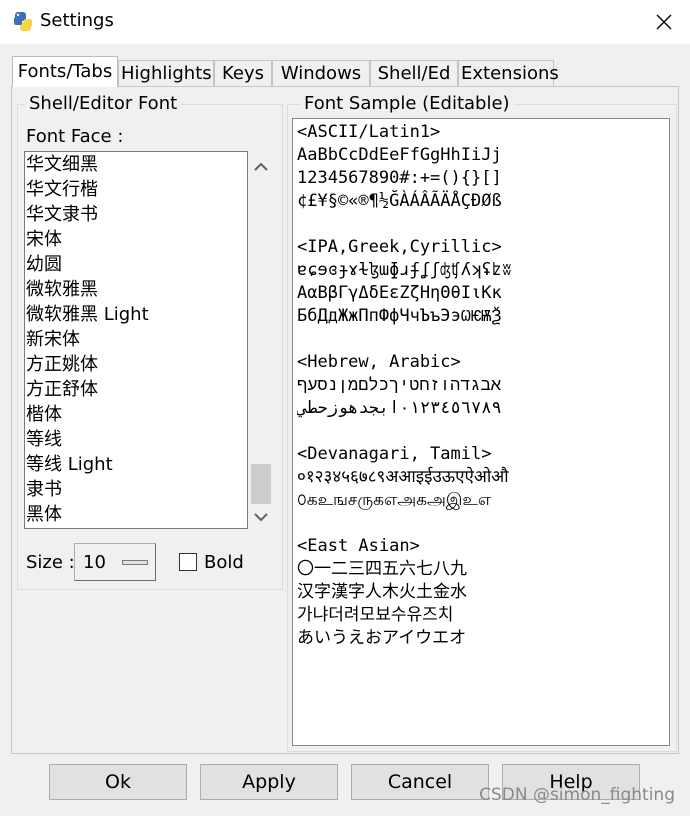 This screenshot has width=690, height=816. I want to click on list-item: 微软雅黑 Light, so click(136, 314).